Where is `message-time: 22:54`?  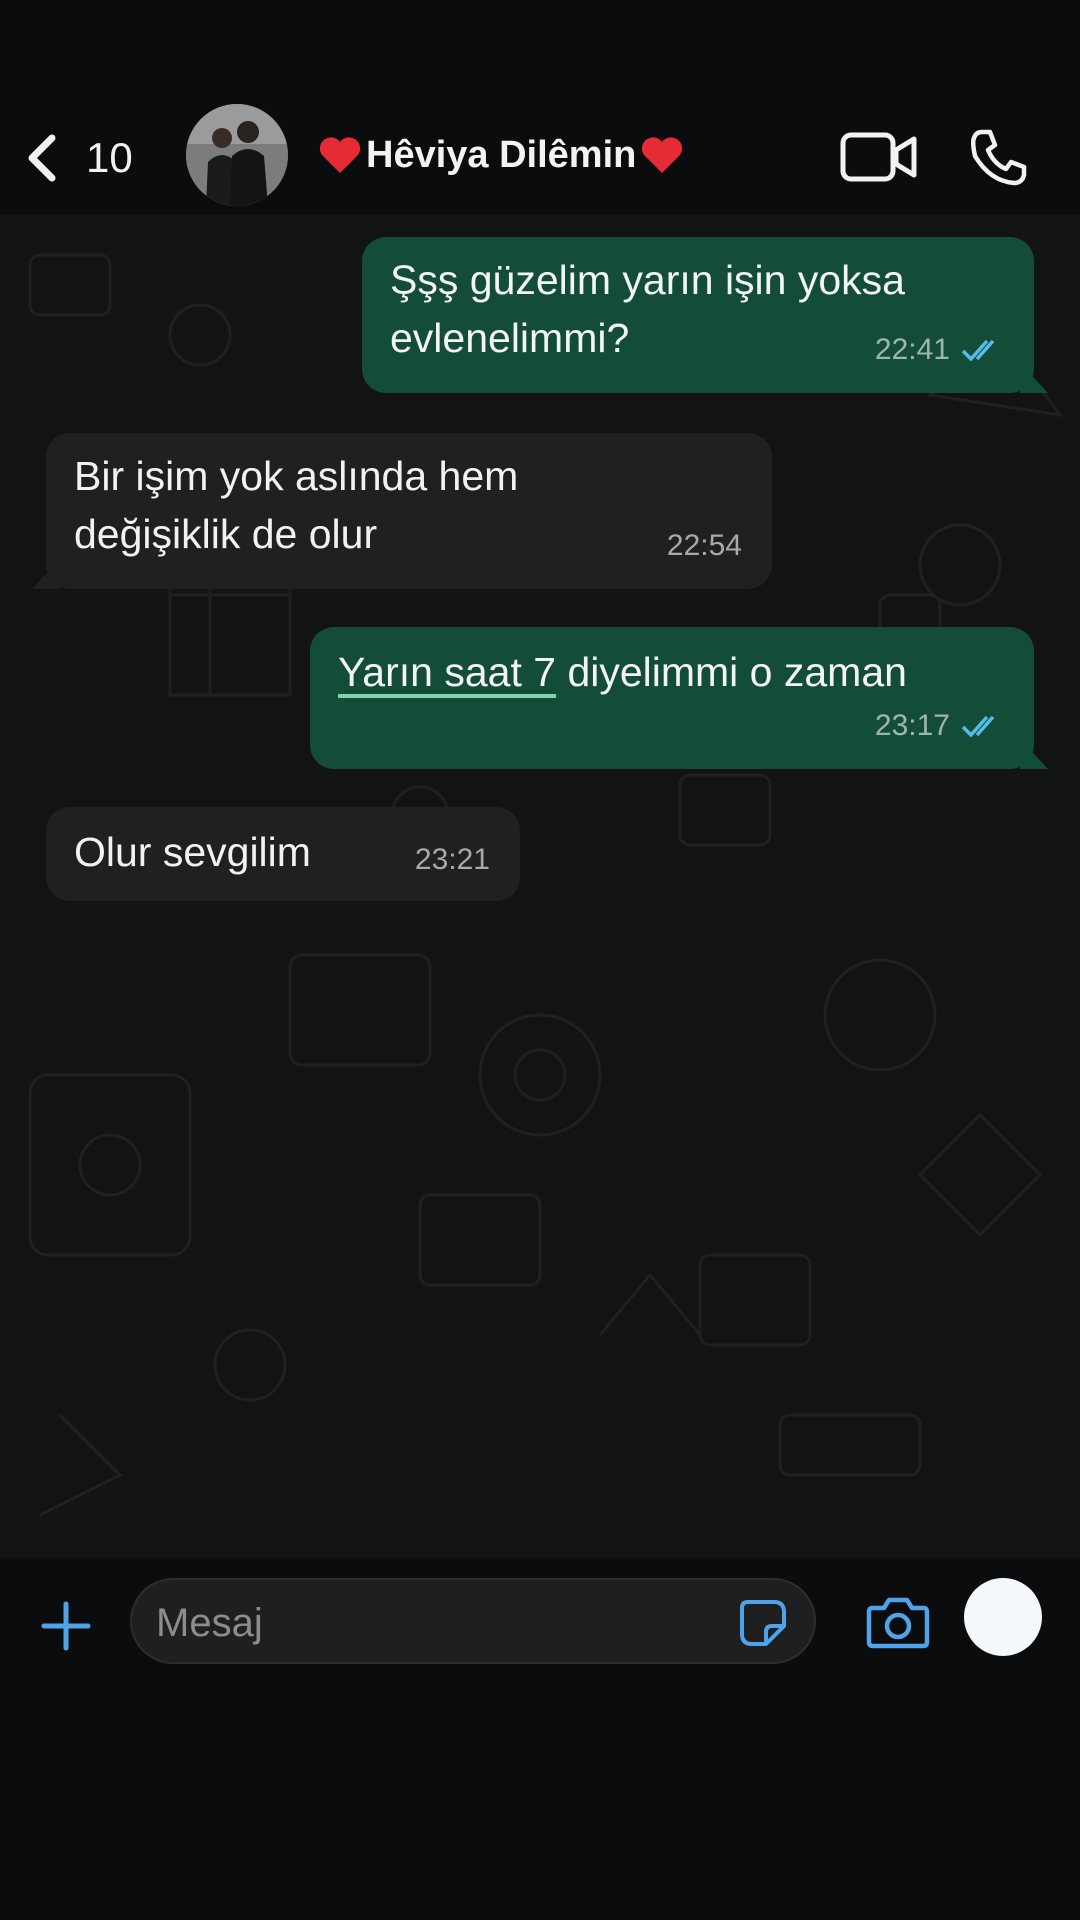
message-time: 22:54 is located at coordinates (704, 545).